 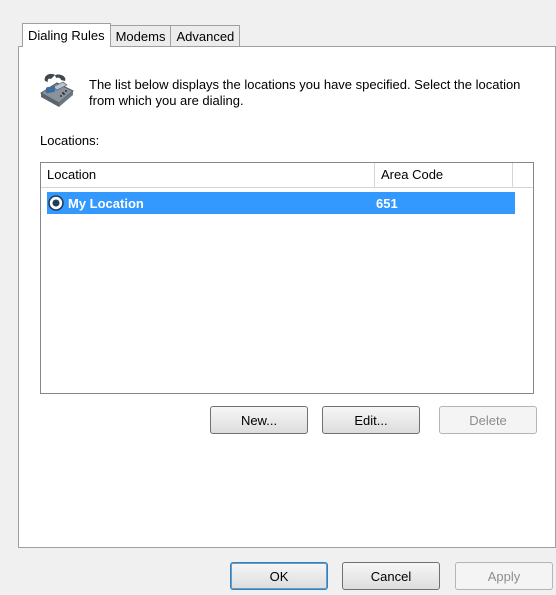 What do you see at coordinates (208, 175) in the screenshot?
I see `column-header-location: Location` at bounding box center [208, 175].